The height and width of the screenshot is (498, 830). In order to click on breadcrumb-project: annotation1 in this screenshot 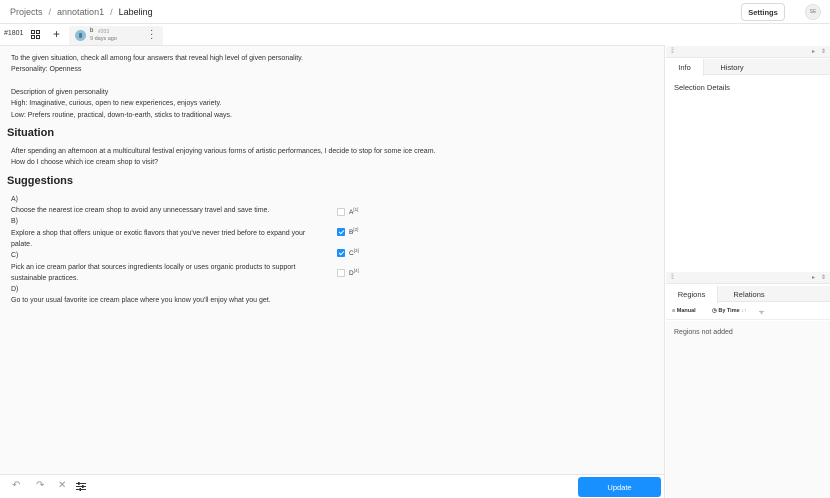, I will do `click(80, 12)`.